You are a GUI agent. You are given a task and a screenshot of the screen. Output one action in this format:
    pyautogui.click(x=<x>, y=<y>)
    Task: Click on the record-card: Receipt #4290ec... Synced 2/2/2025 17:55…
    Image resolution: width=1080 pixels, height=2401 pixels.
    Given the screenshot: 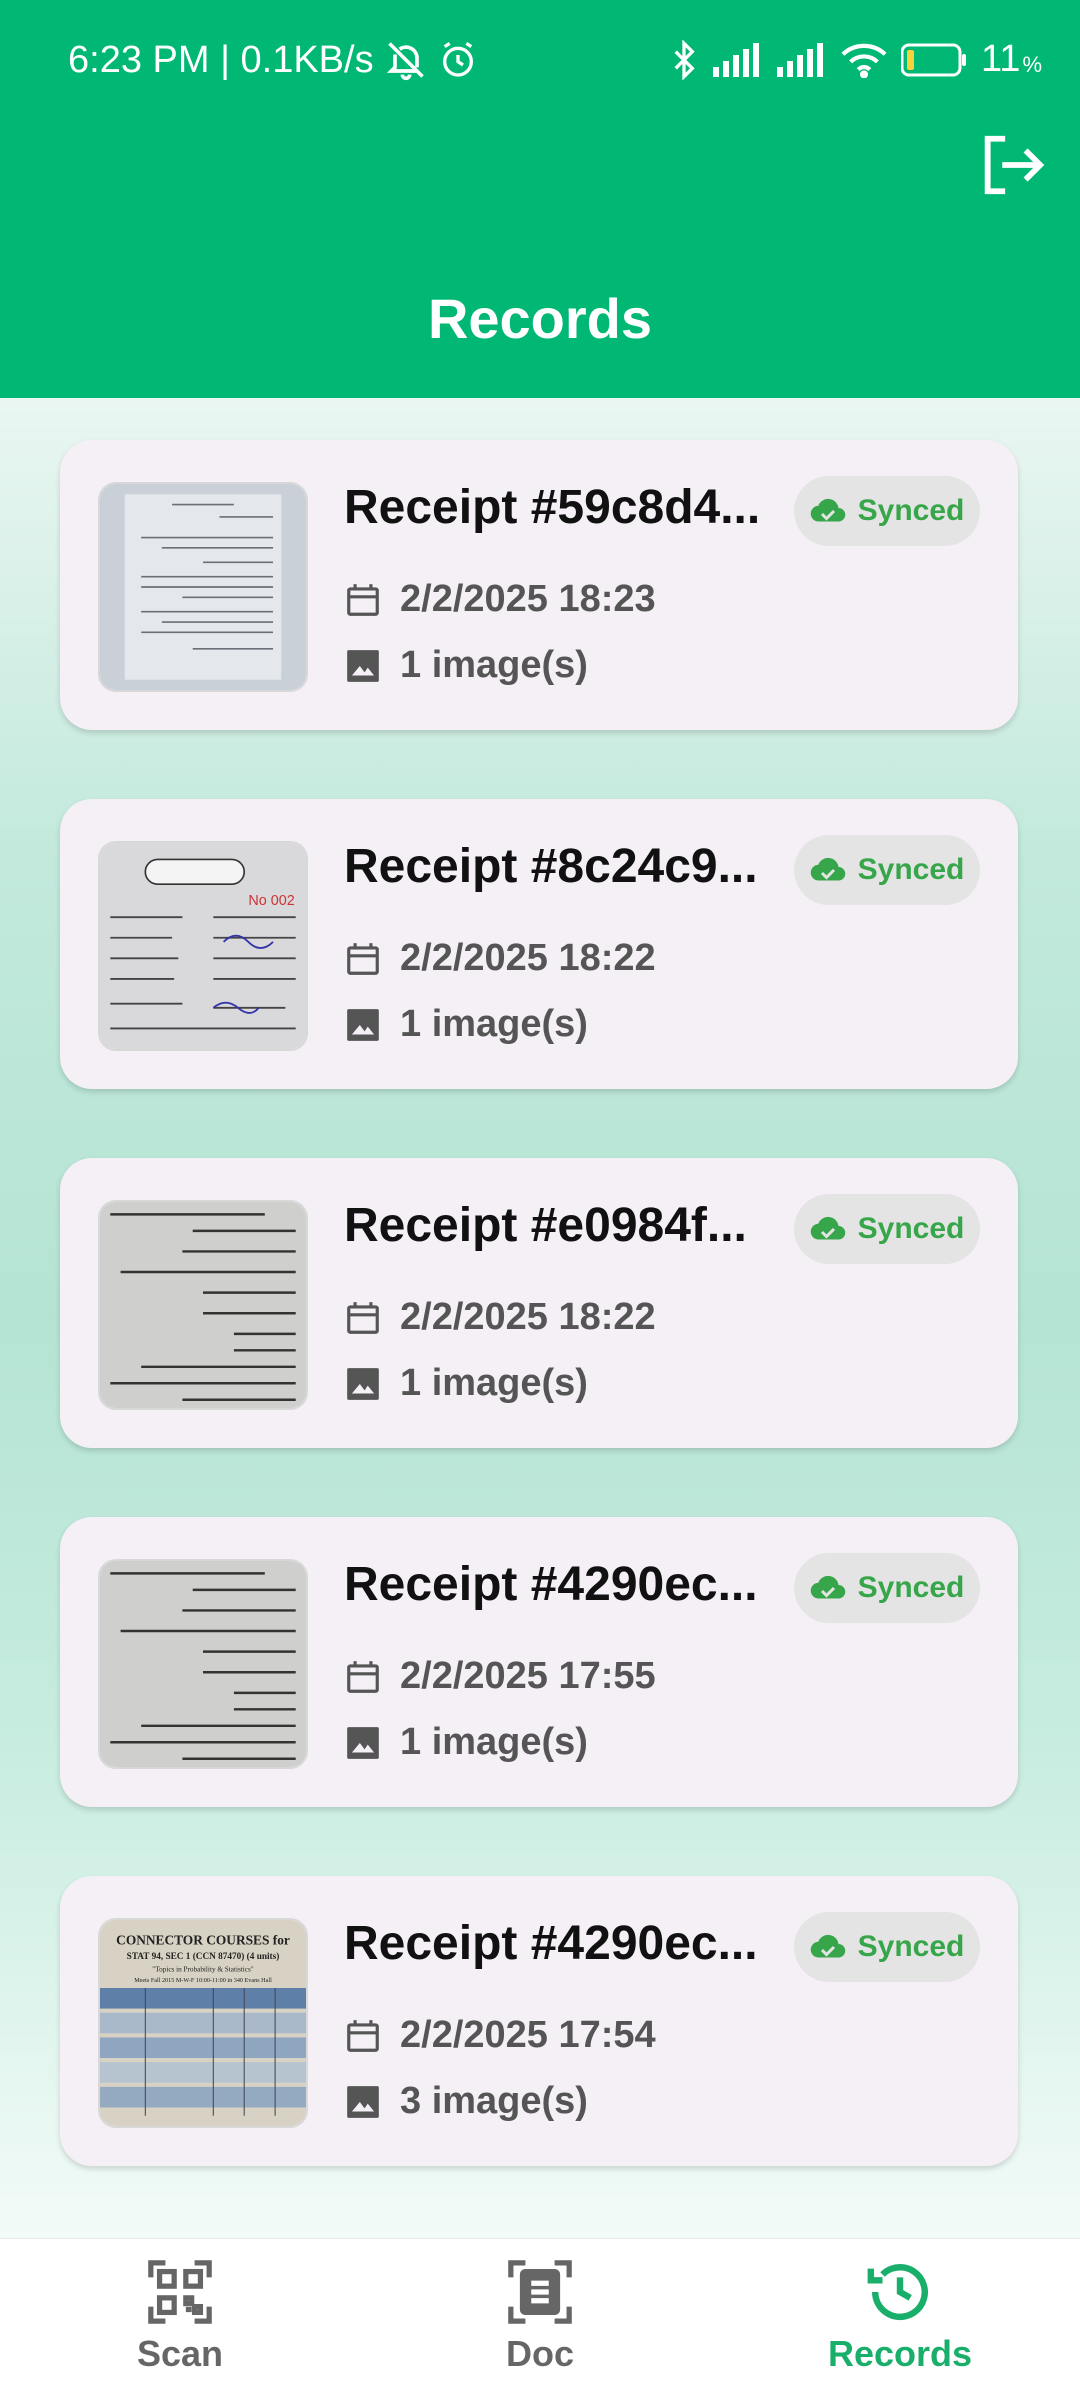 What is the action you would take?
    pyautogui.click(x=539, y=1662)
    